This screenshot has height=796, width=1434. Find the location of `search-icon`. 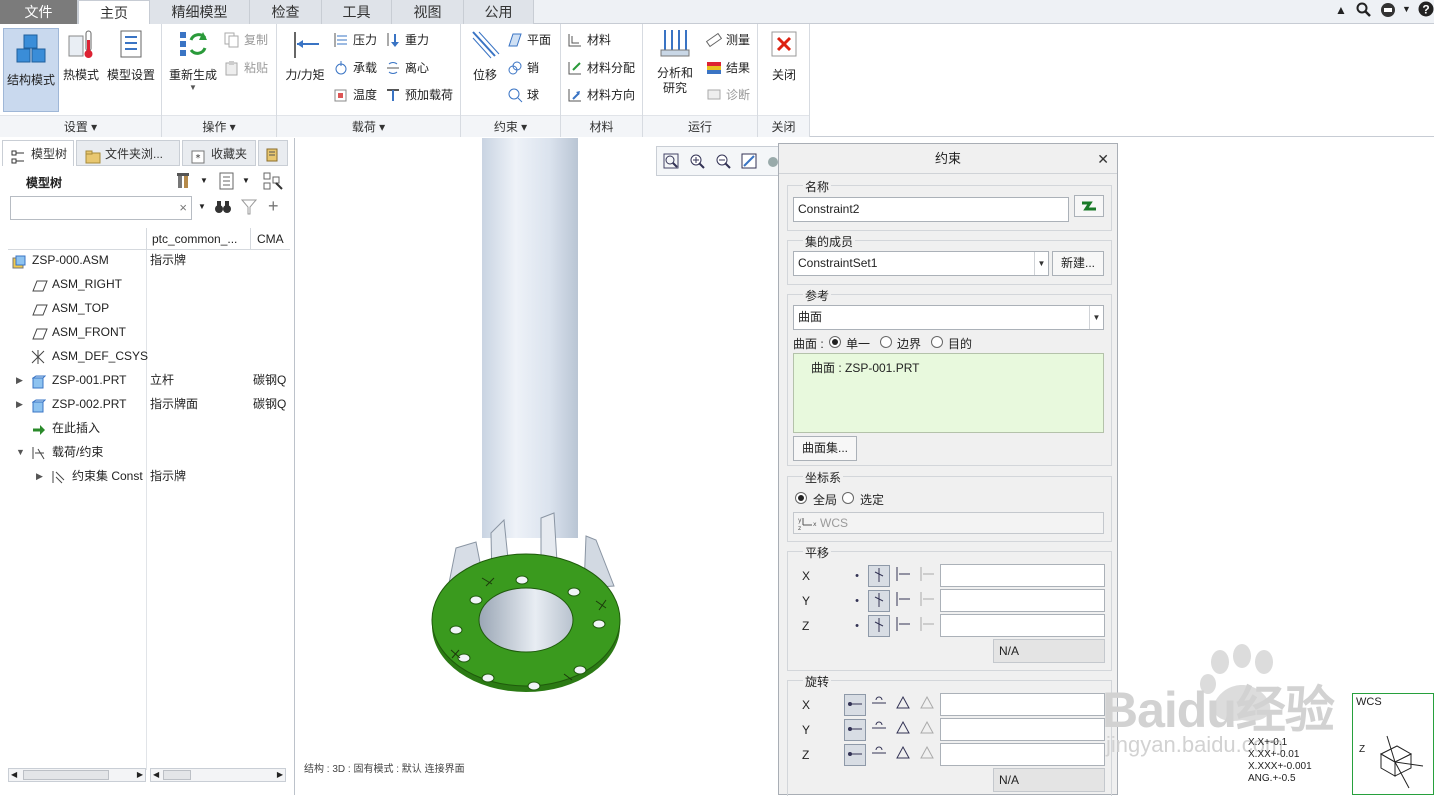

search-icon is located at coordinates (1364, 10).